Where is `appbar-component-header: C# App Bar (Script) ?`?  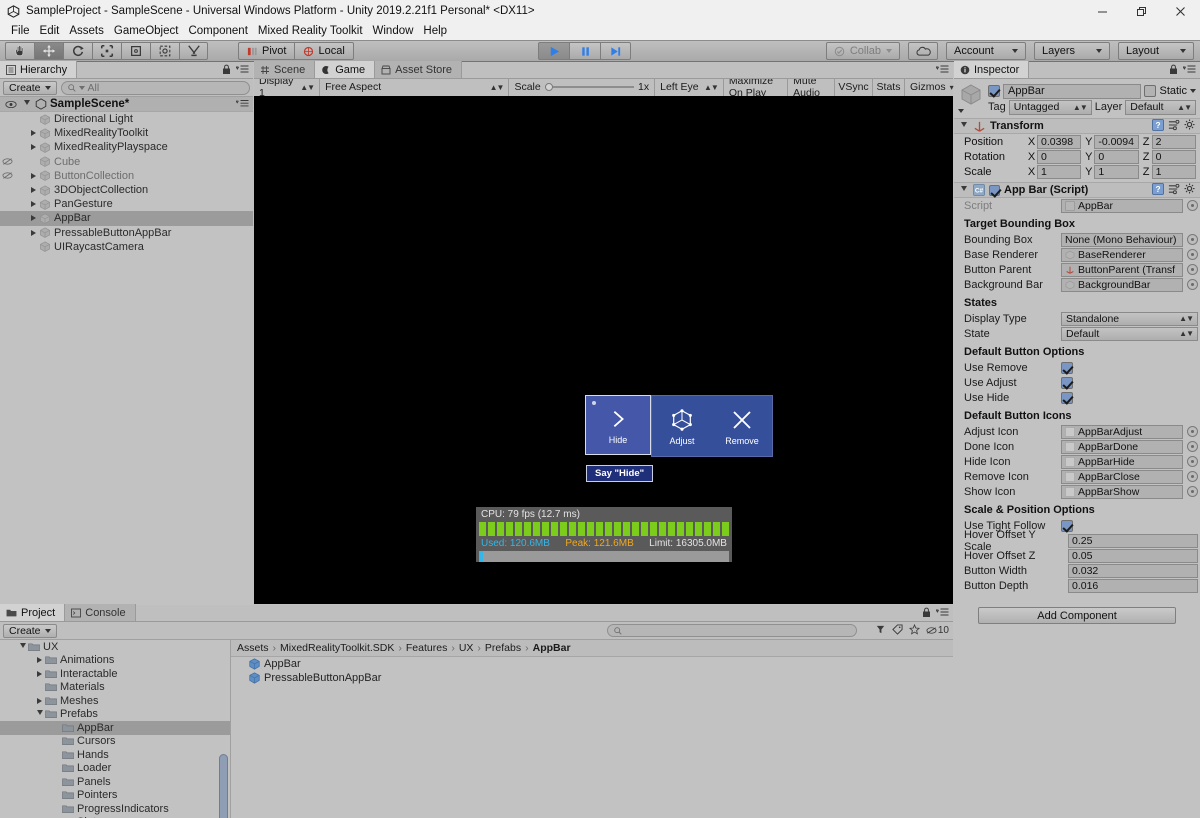
appbar-component-header: C# App Bar (Script) ? is located at coordinates (1077, 190).